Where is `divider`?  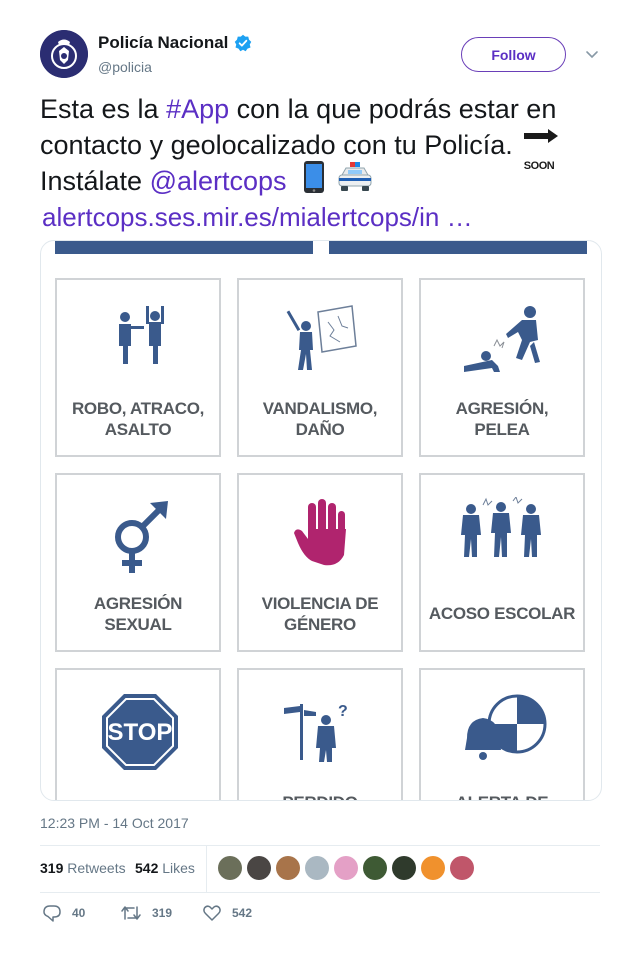 divider is located at coordinates (320, 892).